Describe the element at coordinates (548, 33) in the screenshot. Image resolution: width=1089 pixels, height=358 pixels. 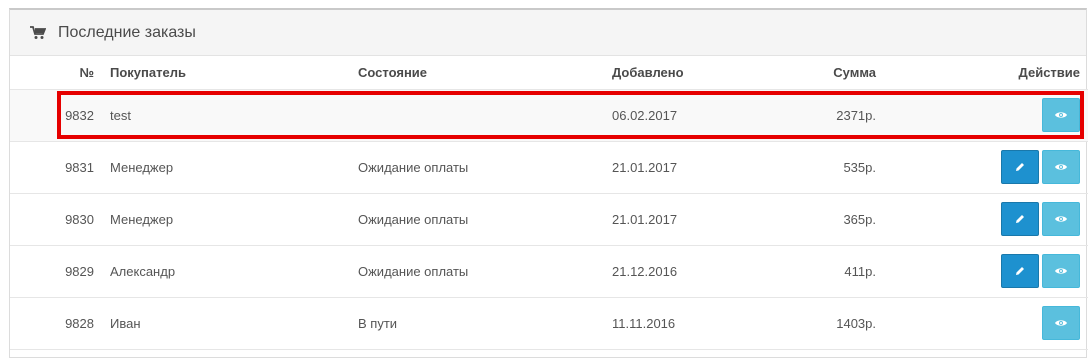
I see `panel-heading: Последние заказы` at that location.